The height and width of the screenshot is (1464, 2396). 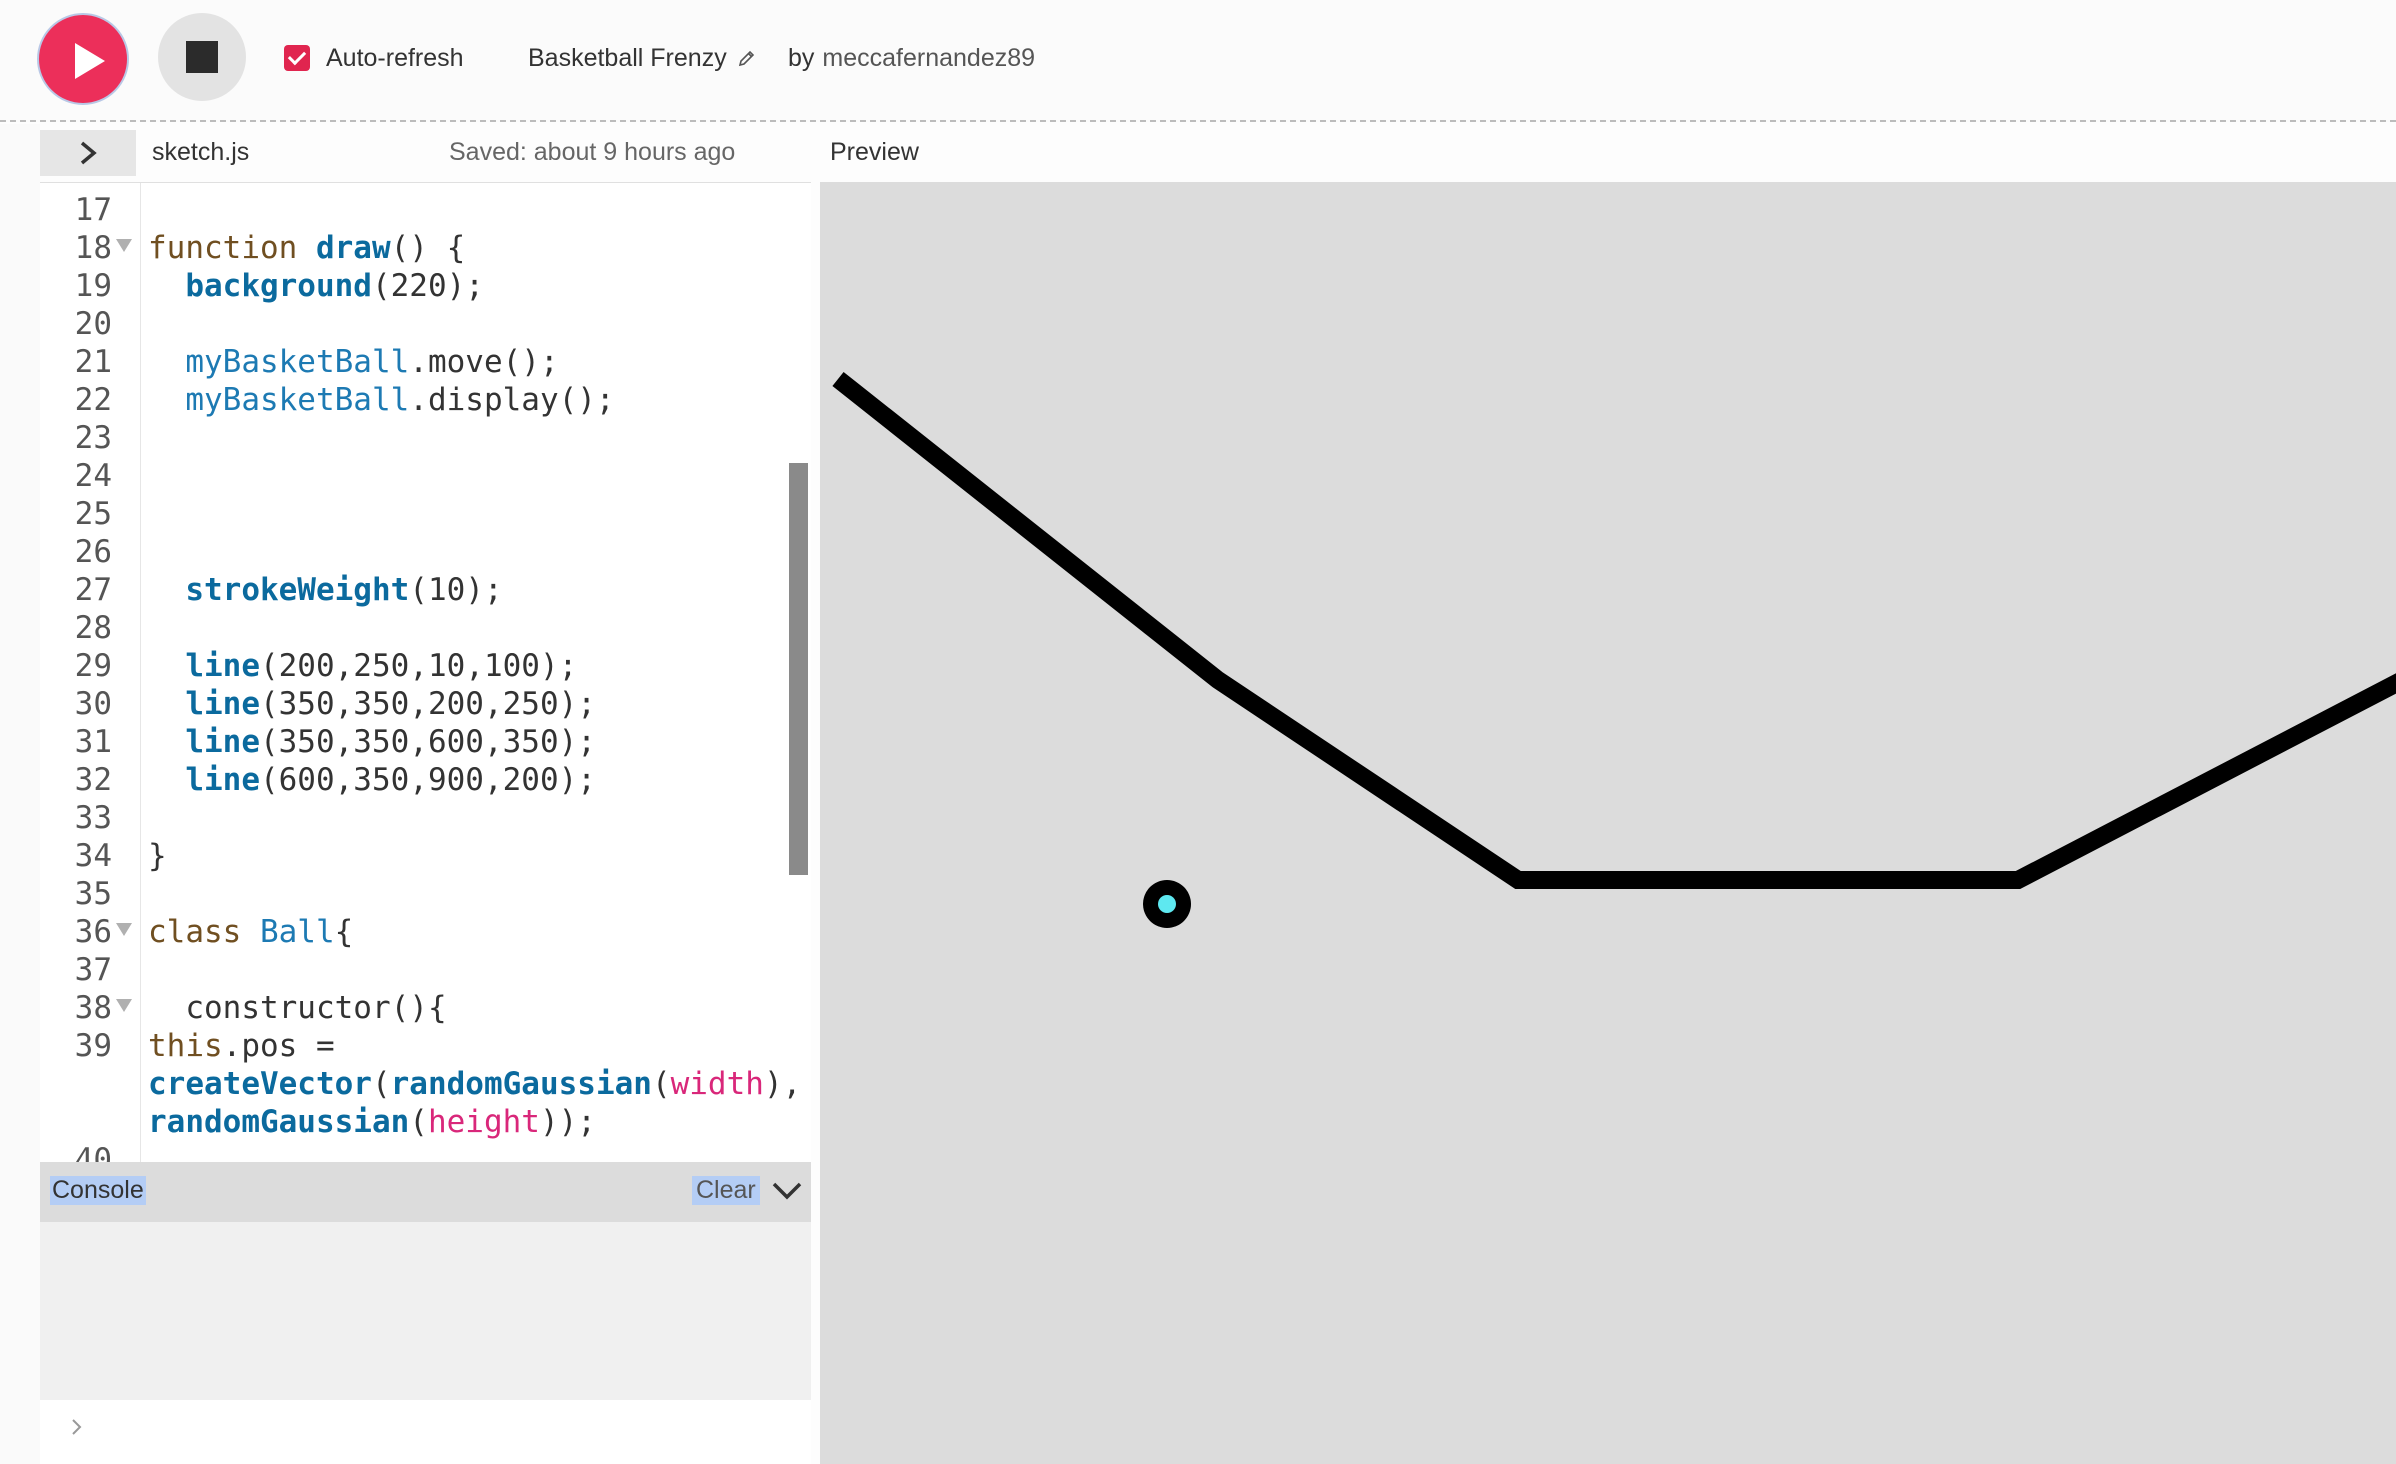 I want to click on code-line: 29 line(200,250,10,100);, so click(x=425, y=666).